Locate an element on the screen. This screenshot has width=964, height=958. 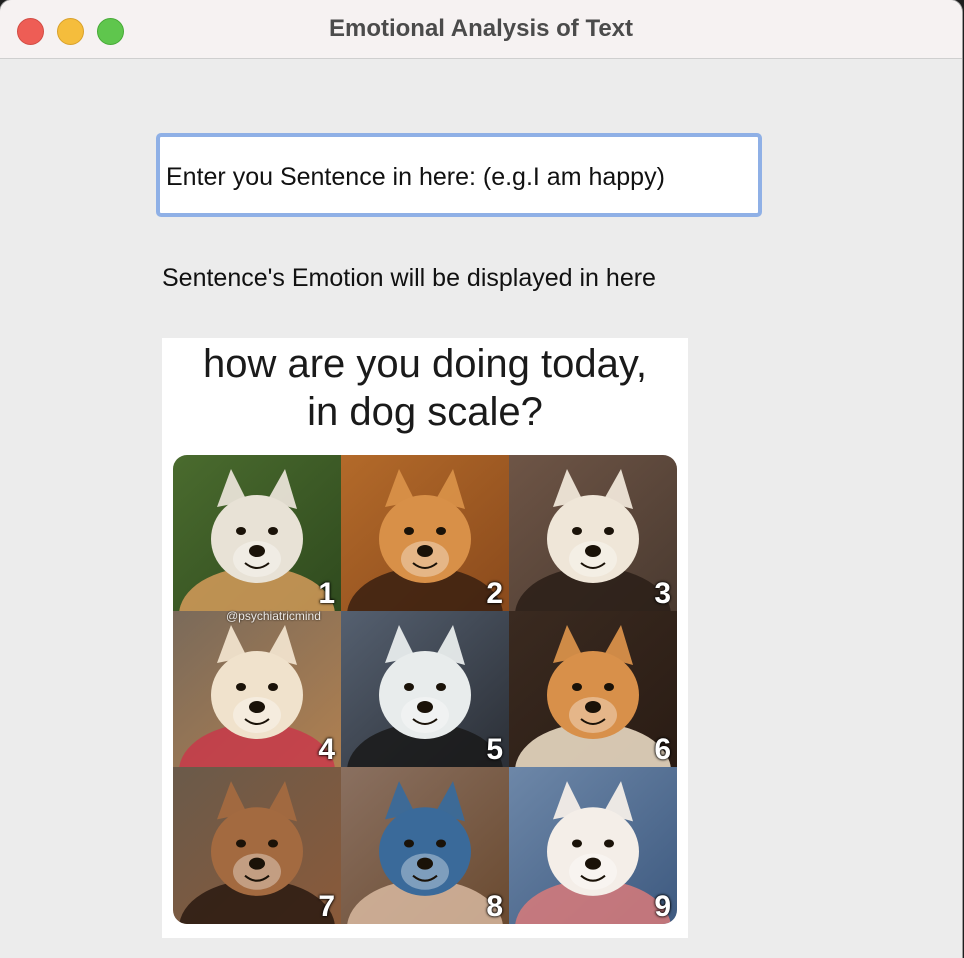
dog-photo-panel: 1 is located at coordinates (257, 533).